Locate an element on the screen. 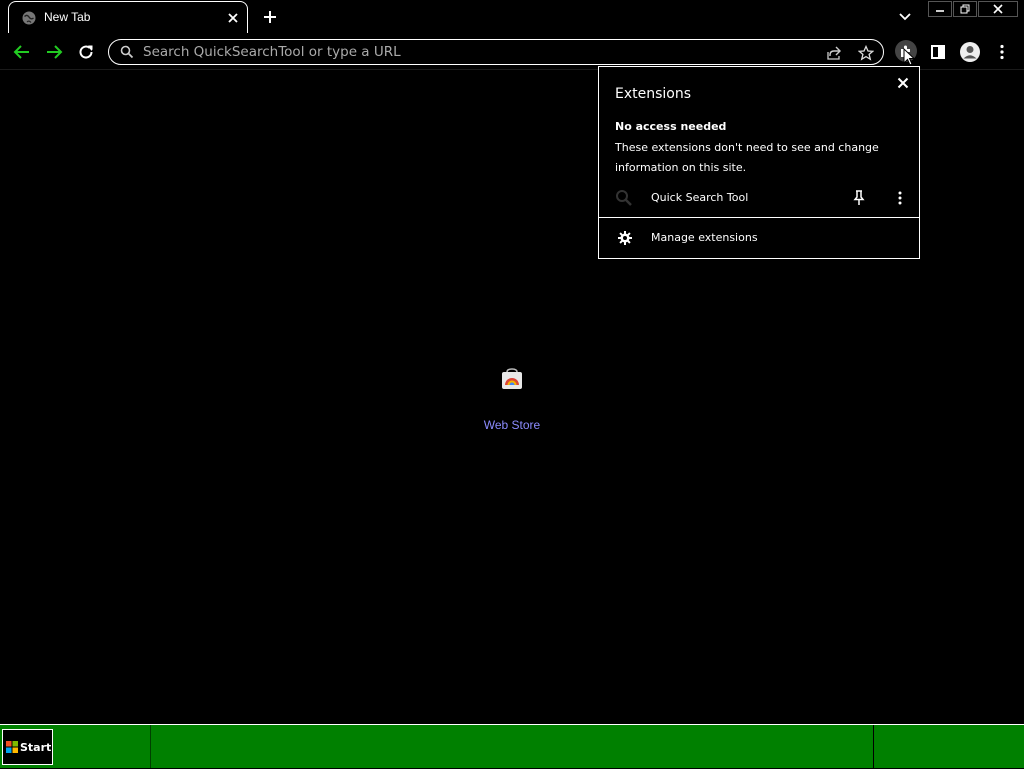 The width and height of the screenshot is (1024, 769). start-button: Start is located at coordinates (27, 747).